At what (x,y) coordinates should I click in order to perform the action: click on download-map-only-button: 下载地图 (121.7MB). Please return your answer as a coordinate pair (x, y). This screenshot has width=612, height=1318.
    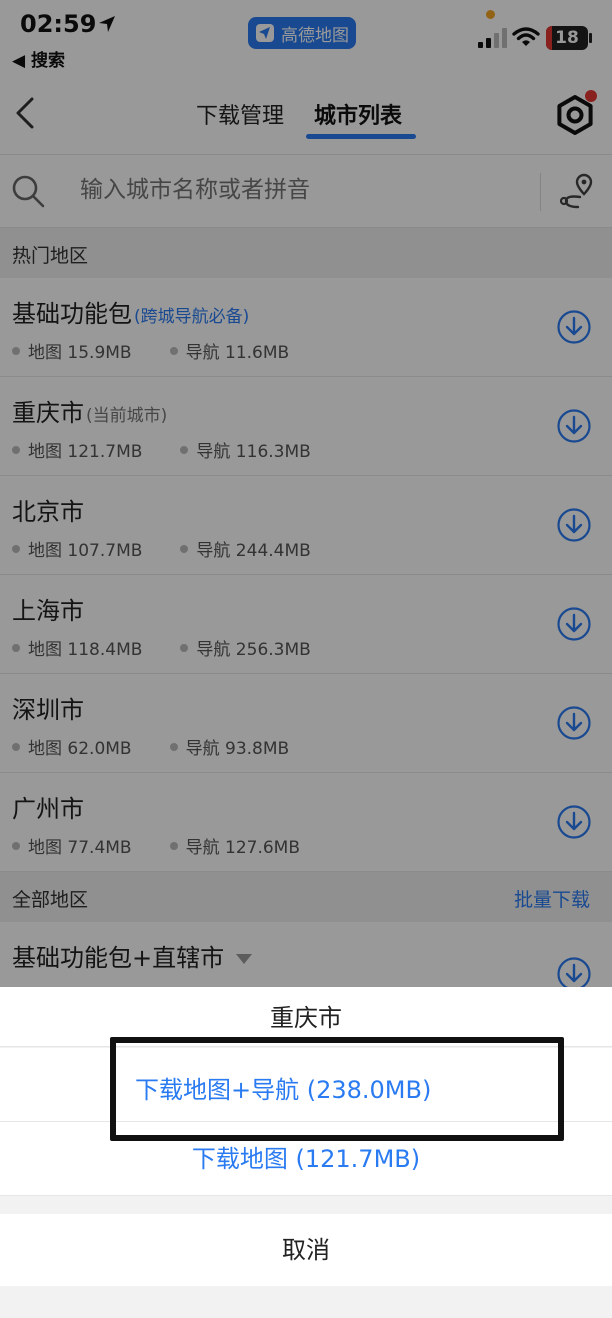
    Looking at the image, I should click on (306, 1159).